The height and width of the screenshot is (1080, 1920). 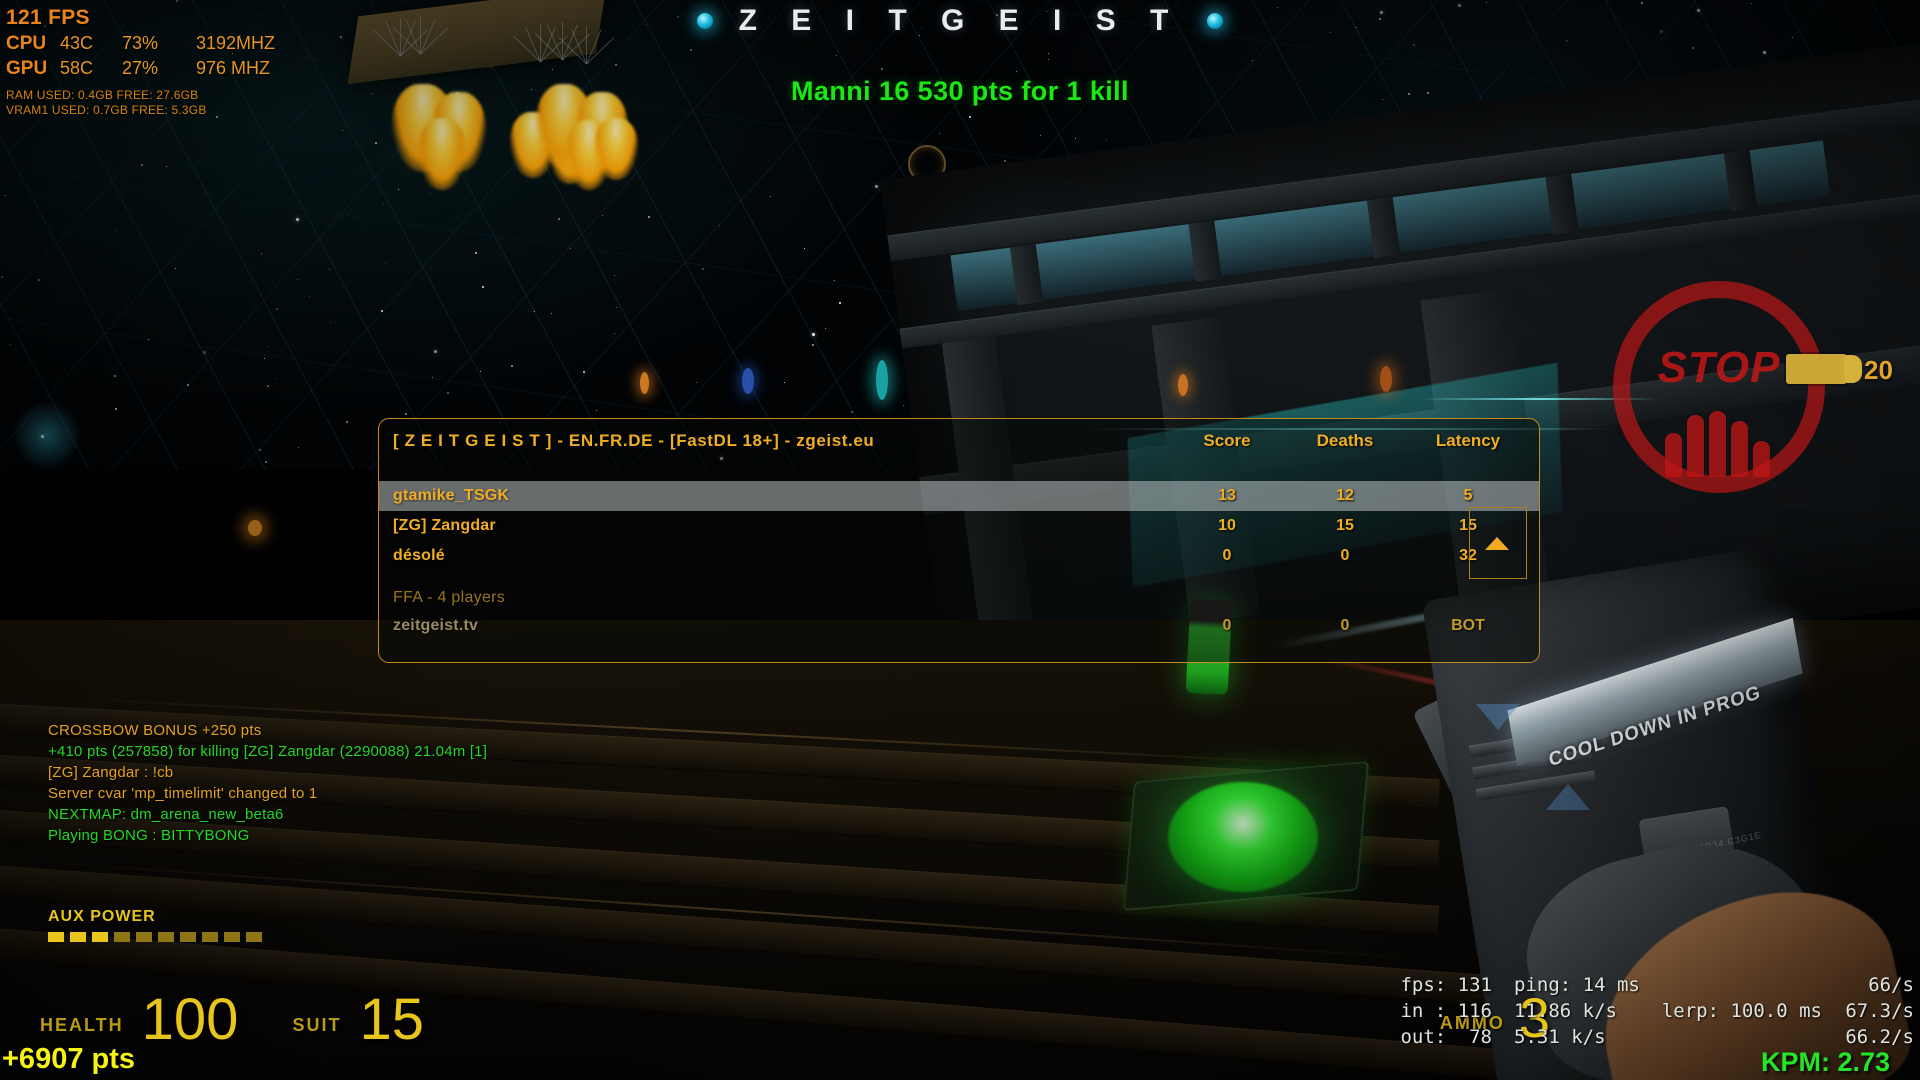 What do you see at coordinates (317, 1025) in the screenshot?
I see `suit-label: SUIT` at bounding box center [317, 1025].